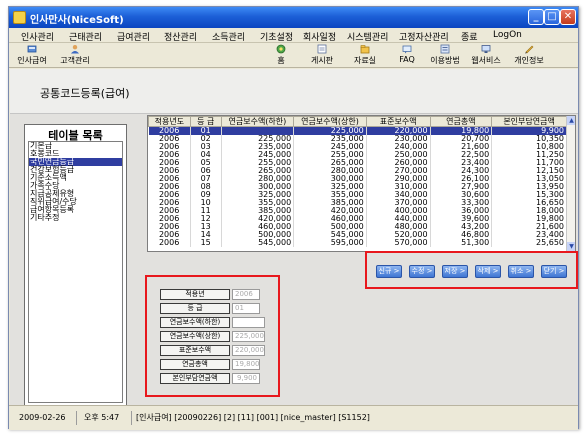  What do you see at coordinates (357, 155) in the screenshot?
I see `table-row: 2006 04 245,000 255,000 250,000 22,500 11,250` at bounding box center [357, 155].